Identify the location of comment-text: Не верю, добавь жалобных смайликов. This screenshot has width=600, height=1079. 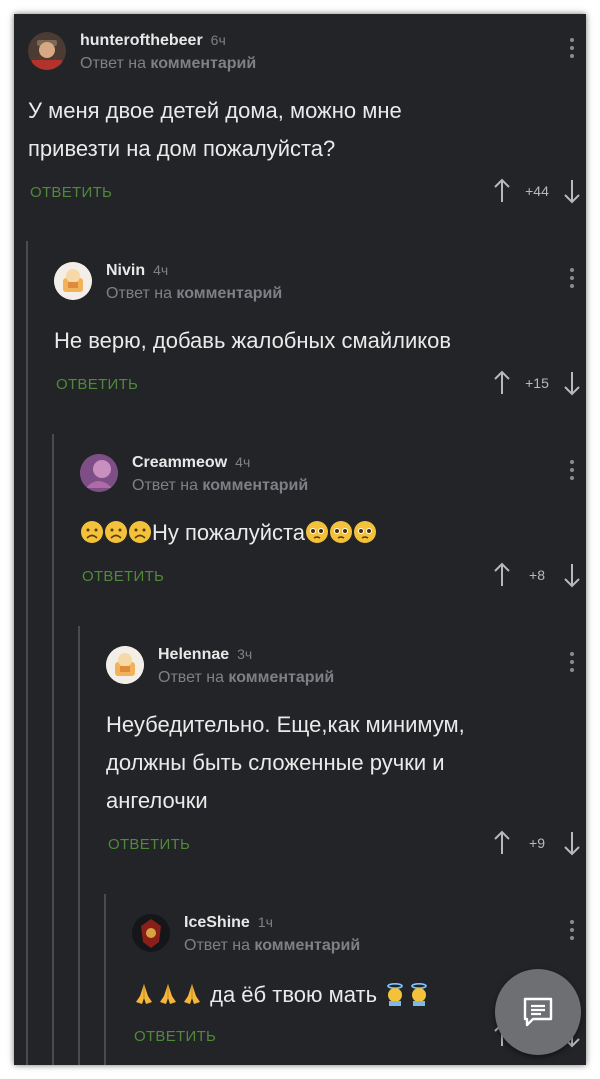
(253, 340).